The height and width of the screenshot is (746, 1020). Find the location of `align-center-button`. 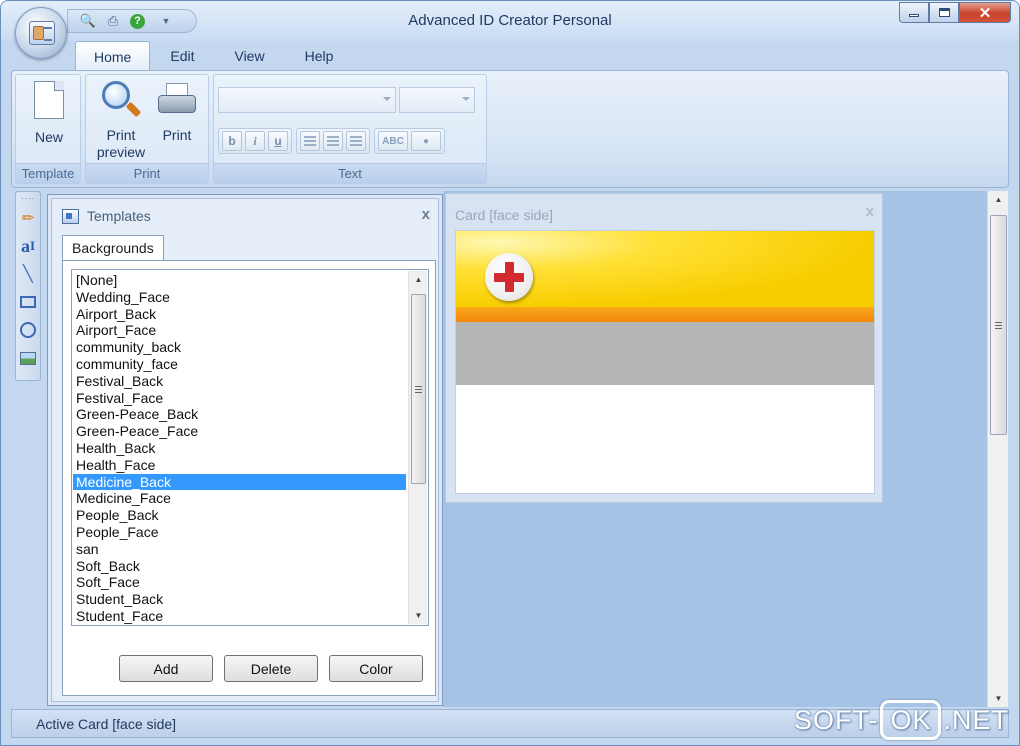

align-center-button is located at coordinates (333, 141).